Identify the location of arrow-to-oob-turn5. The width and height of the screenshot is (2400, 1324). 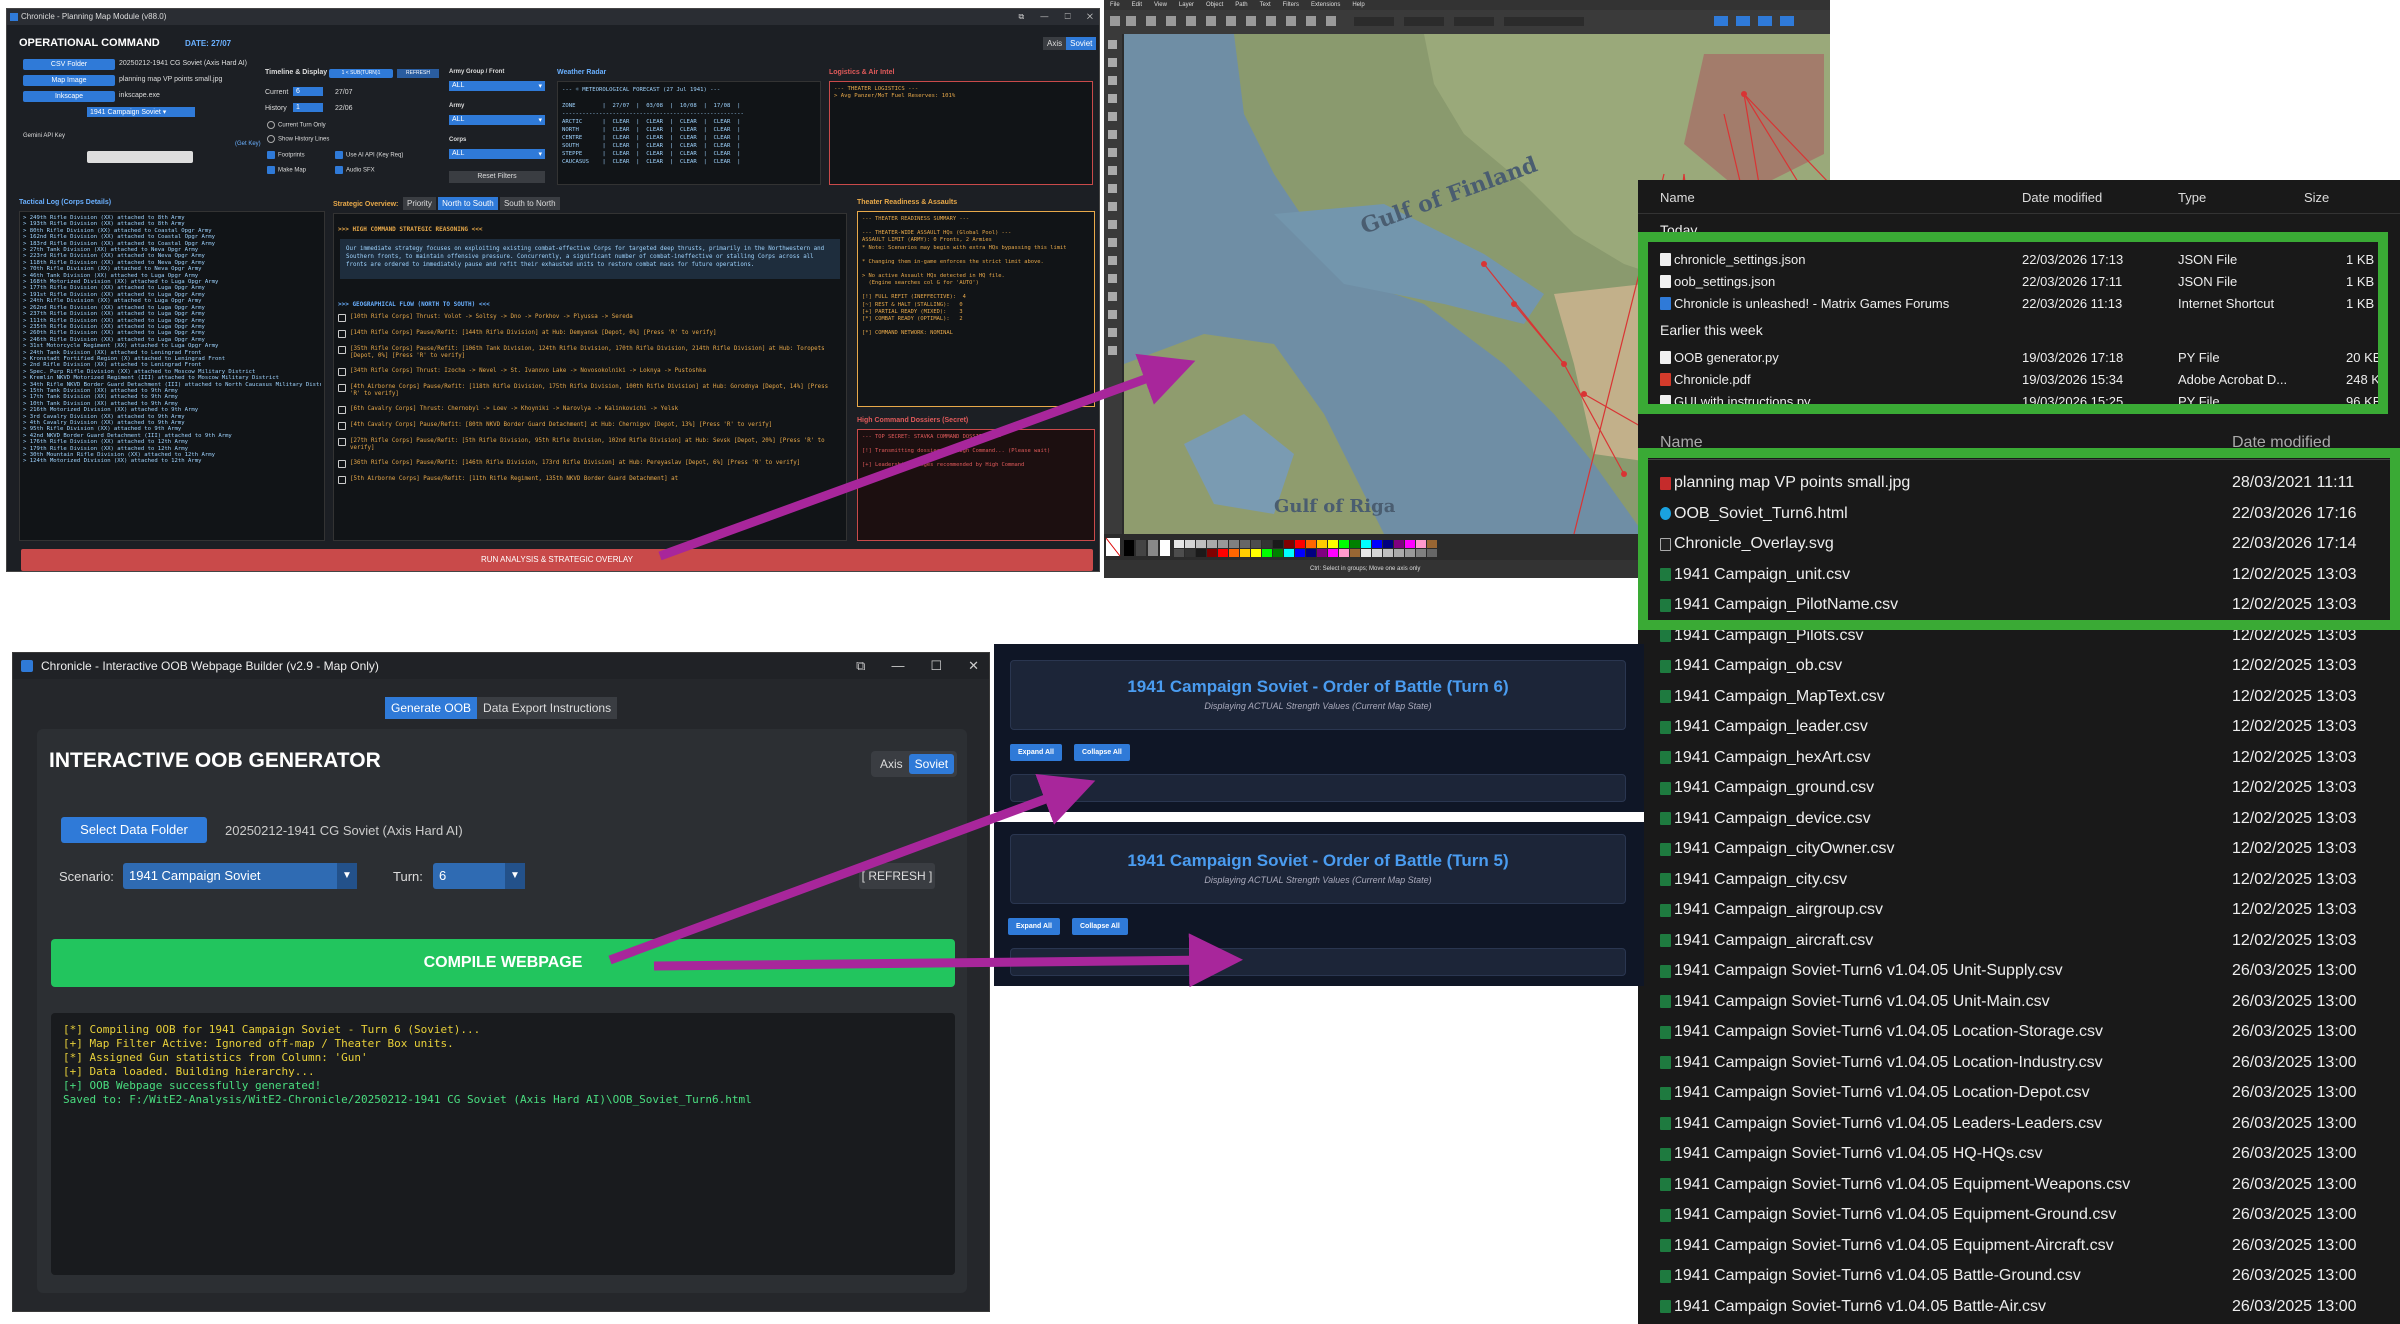
(948, 960).